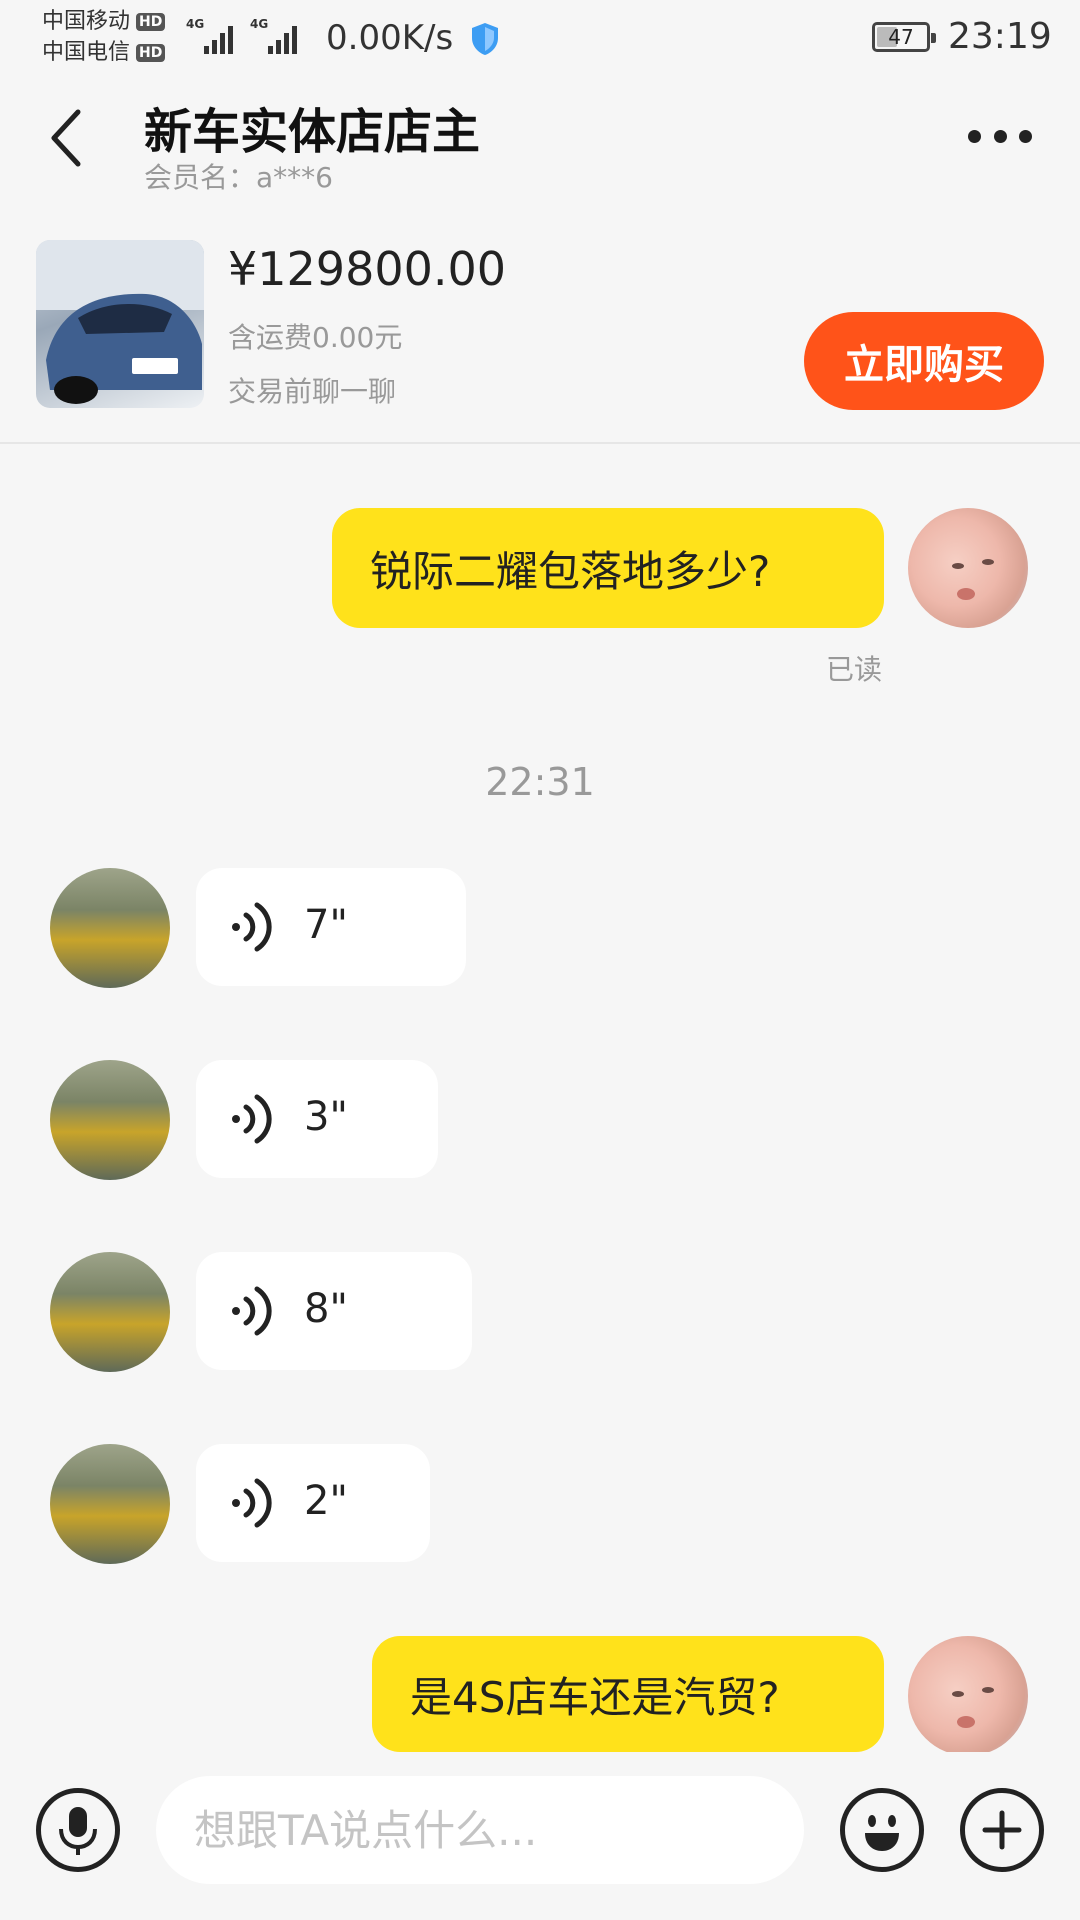 Image resolution: width=1080 pixels, height=1920 pixels. I want to click on battery-level: 47, so click(901, 37).